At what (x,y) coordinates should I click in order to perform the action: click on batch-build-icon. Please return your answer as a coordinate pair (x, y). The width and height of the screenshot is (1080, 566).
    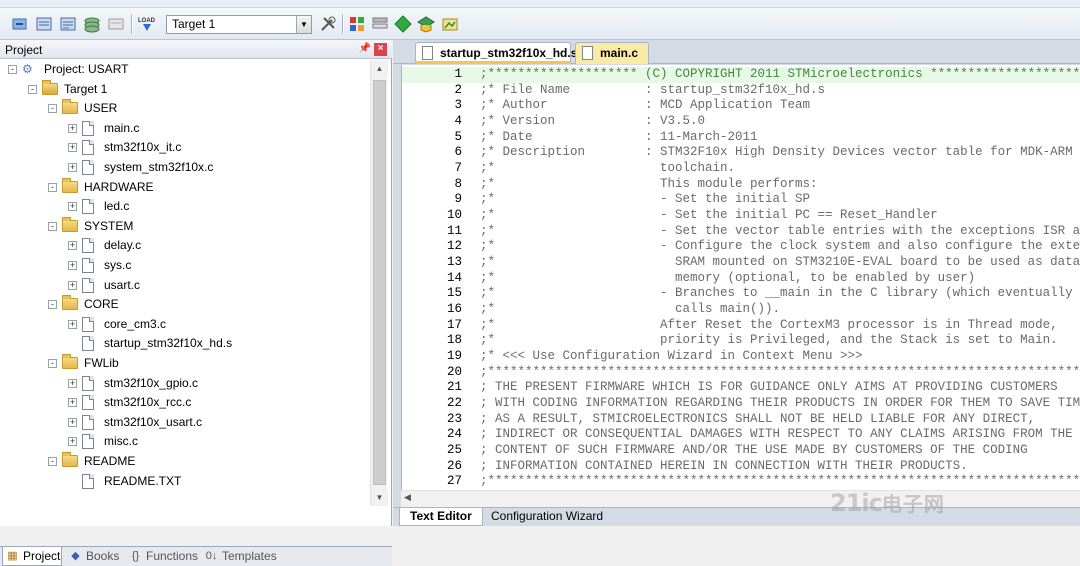
    Looking at the image, I should click on (92, 24).